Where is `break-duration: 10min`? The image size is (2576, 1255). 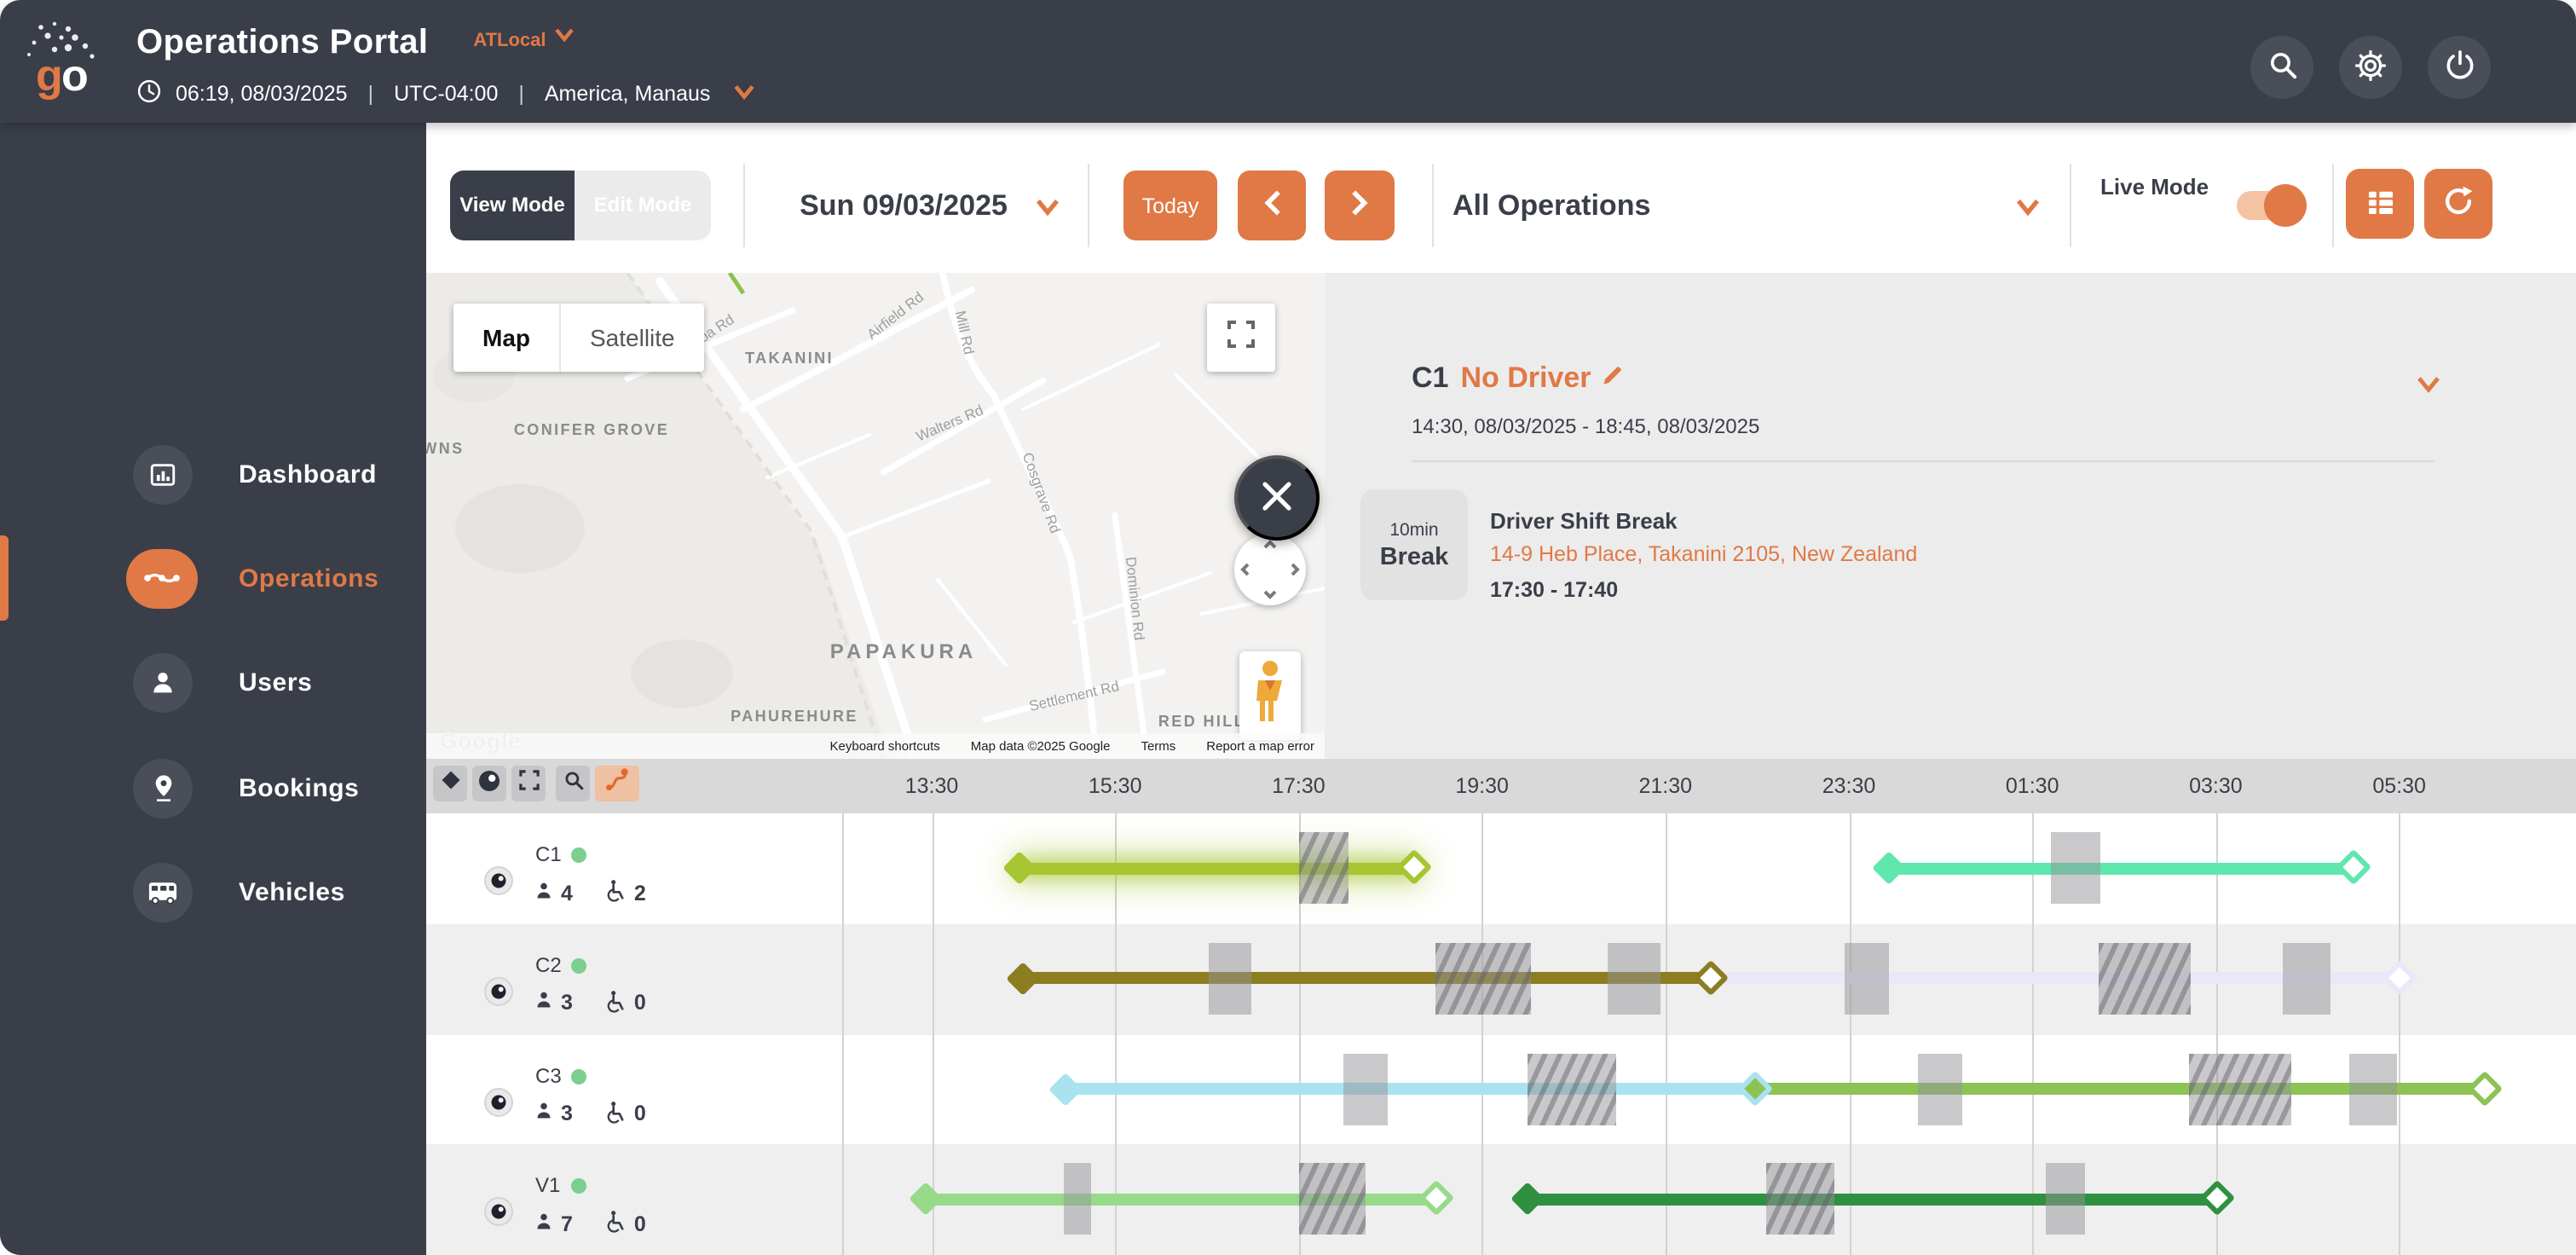 break-duration: 10min is located at coordinates (1414, 529).